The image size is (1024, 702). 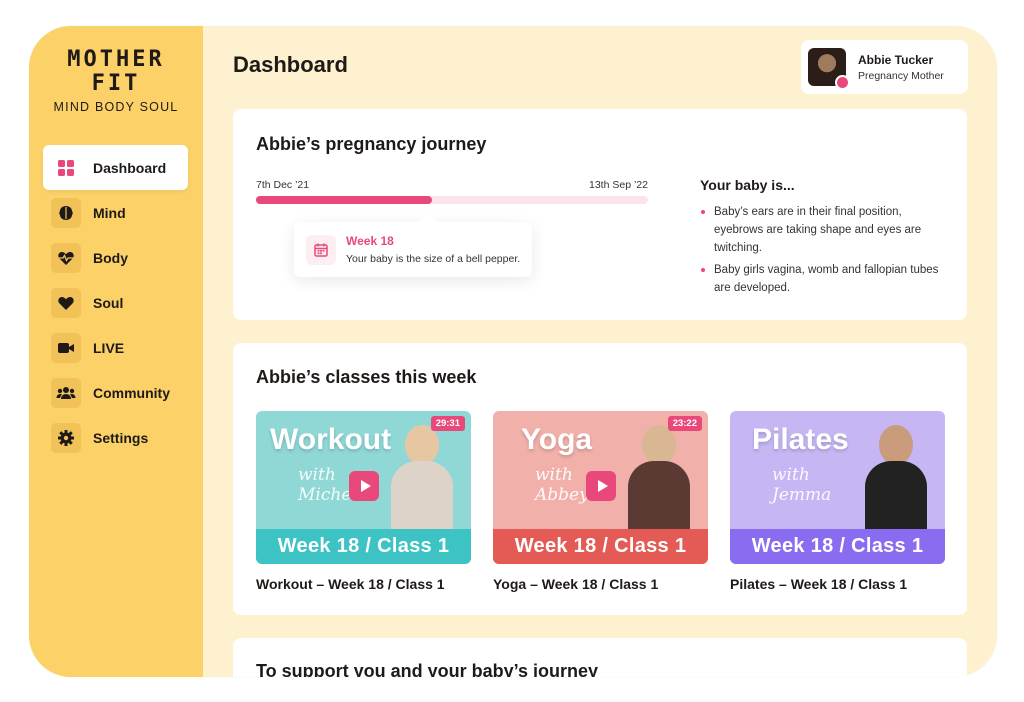 What do you see at coordinates (837, 487) in the screenshot?
I see `class-thumbnail: Pilates with Jemma Week 18 / Class 1` at bounding box center [837, 487].